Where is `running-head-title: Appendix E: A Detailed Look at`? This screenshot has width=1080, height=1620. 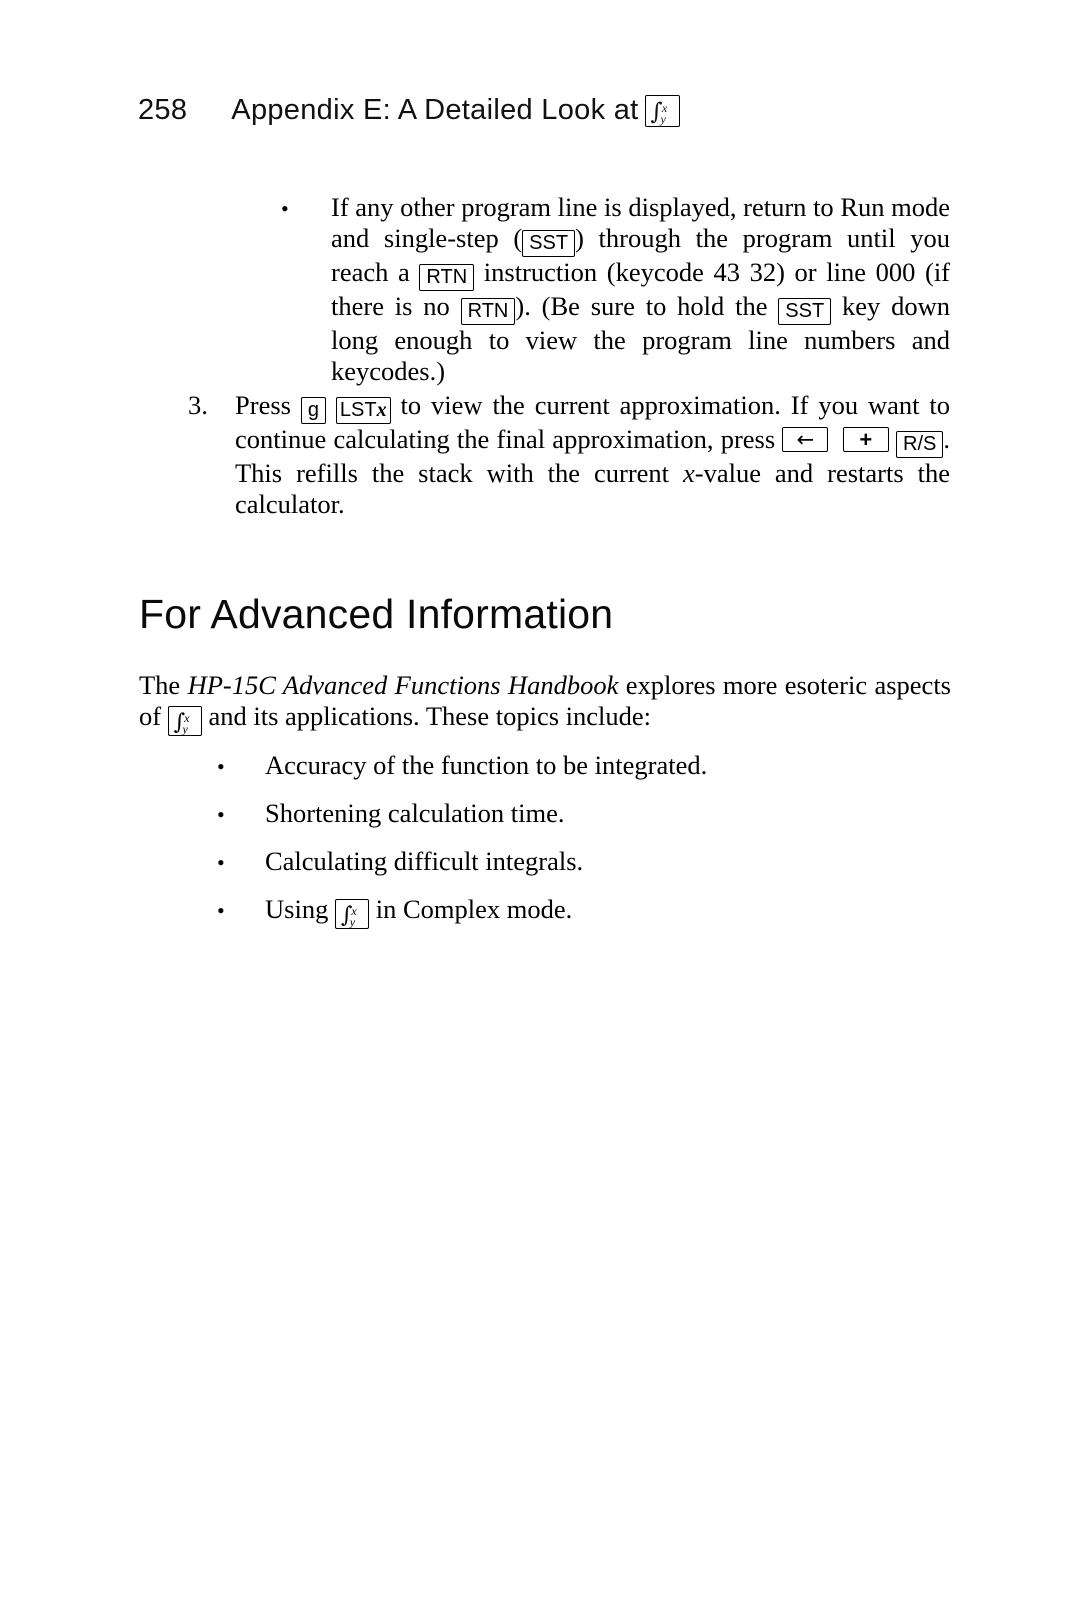 running-head-title: Appendix E: A Detailed Look at is located at coordinates (435, 110).